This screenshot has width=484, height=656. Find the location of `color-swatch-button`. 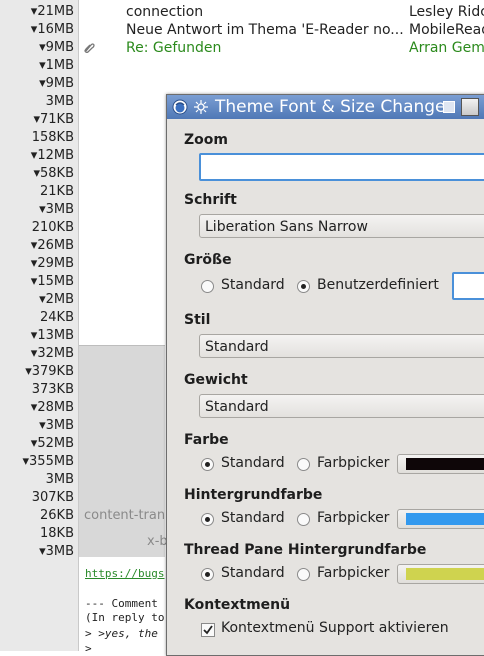

color-swatch-button is located at coordinates (440, 464).